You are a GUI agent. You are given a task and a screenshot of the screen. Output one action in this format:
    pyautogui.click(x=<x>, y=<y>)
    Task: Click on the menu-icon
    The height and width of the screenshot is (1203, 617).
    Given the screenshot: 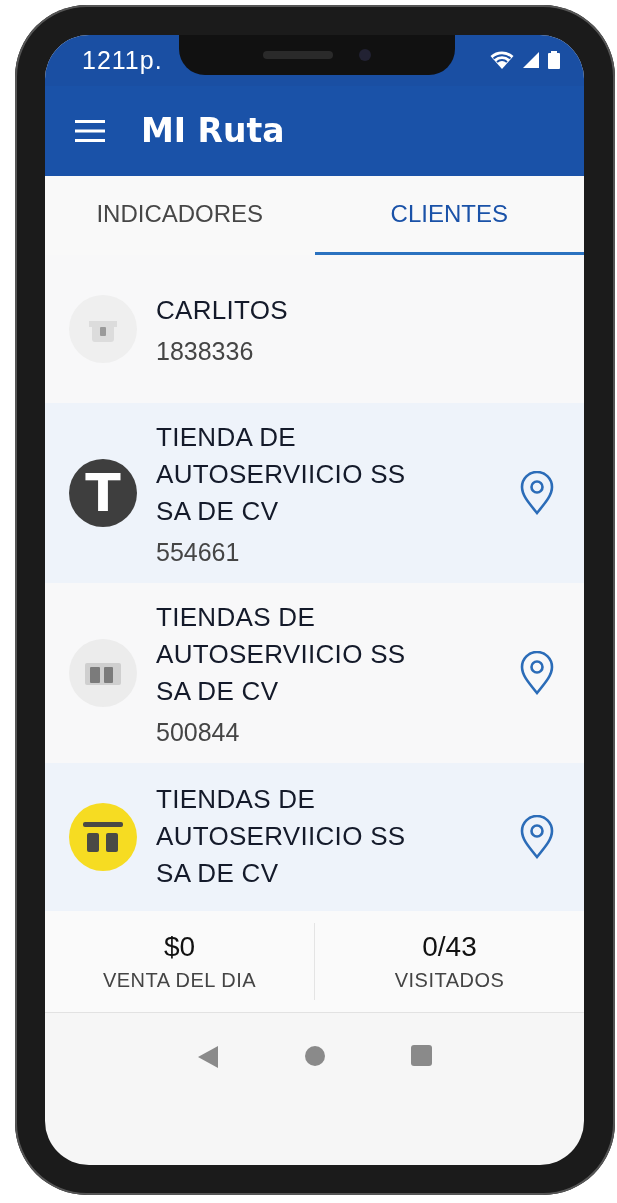 What is the action you would take?
    pyautogui.click(x=90, y=130)
    